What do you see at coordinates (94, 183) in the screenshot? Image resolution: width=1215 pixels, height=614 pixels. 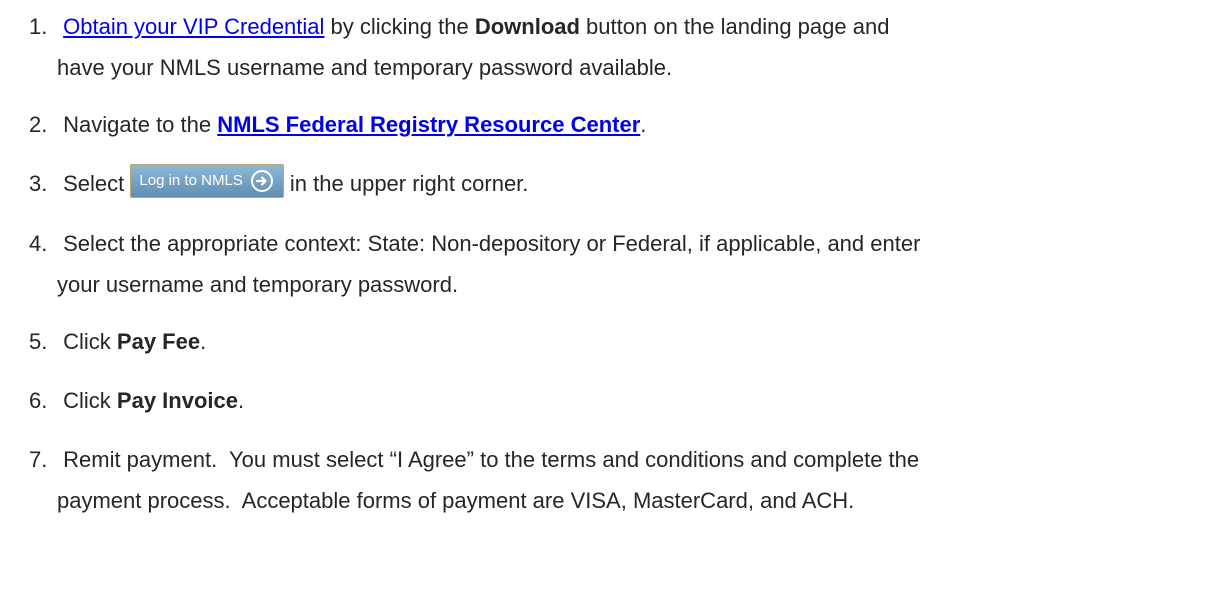 I see `step-text: Select` at bounding box center [94, 183].